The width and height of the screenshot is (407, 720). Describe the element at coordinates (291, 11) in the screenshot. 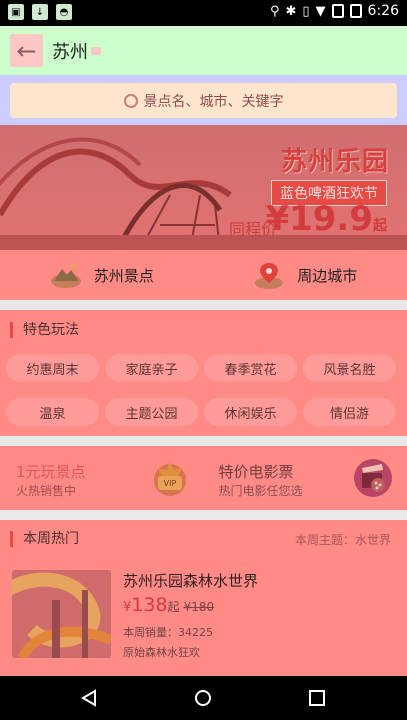

I see `bluetooth-icon: ✱` at that location.